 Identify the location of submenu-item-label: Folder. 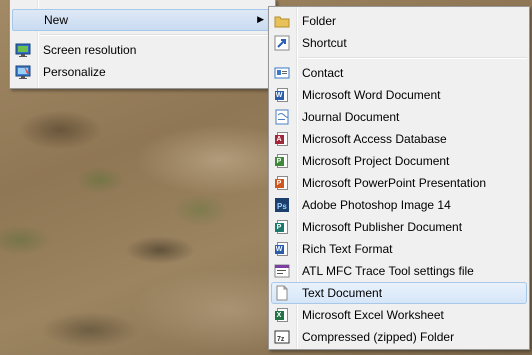
(319, 21).